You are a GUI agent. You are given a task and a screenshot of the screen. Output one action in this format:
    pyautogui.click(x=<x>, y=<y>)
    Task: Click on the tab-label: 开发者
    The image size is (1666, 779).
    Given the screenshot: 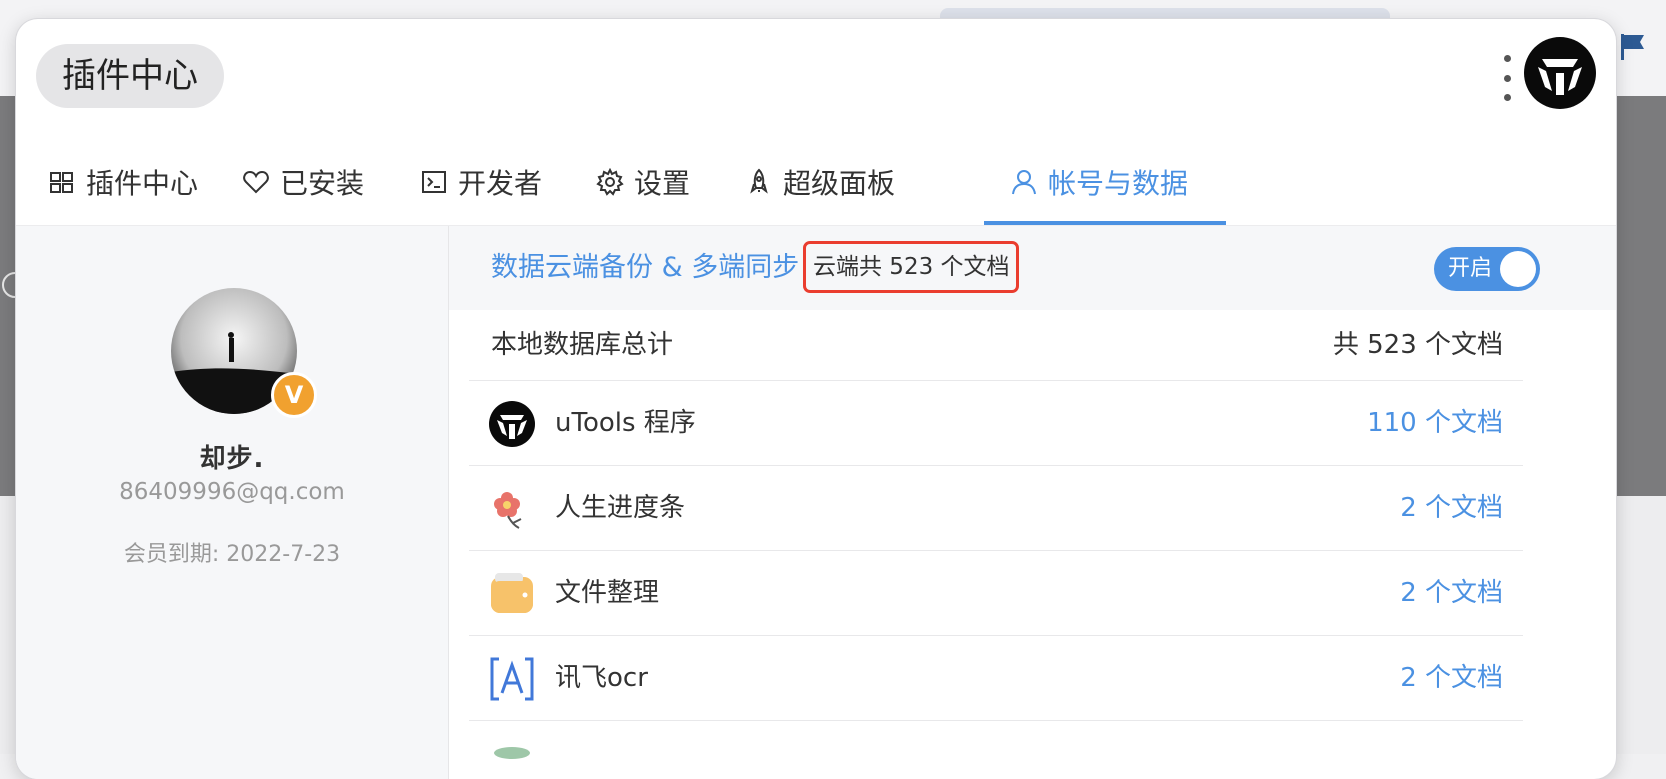 What is the action you would take?
    pyautogui.click(x=500, y=183)
    